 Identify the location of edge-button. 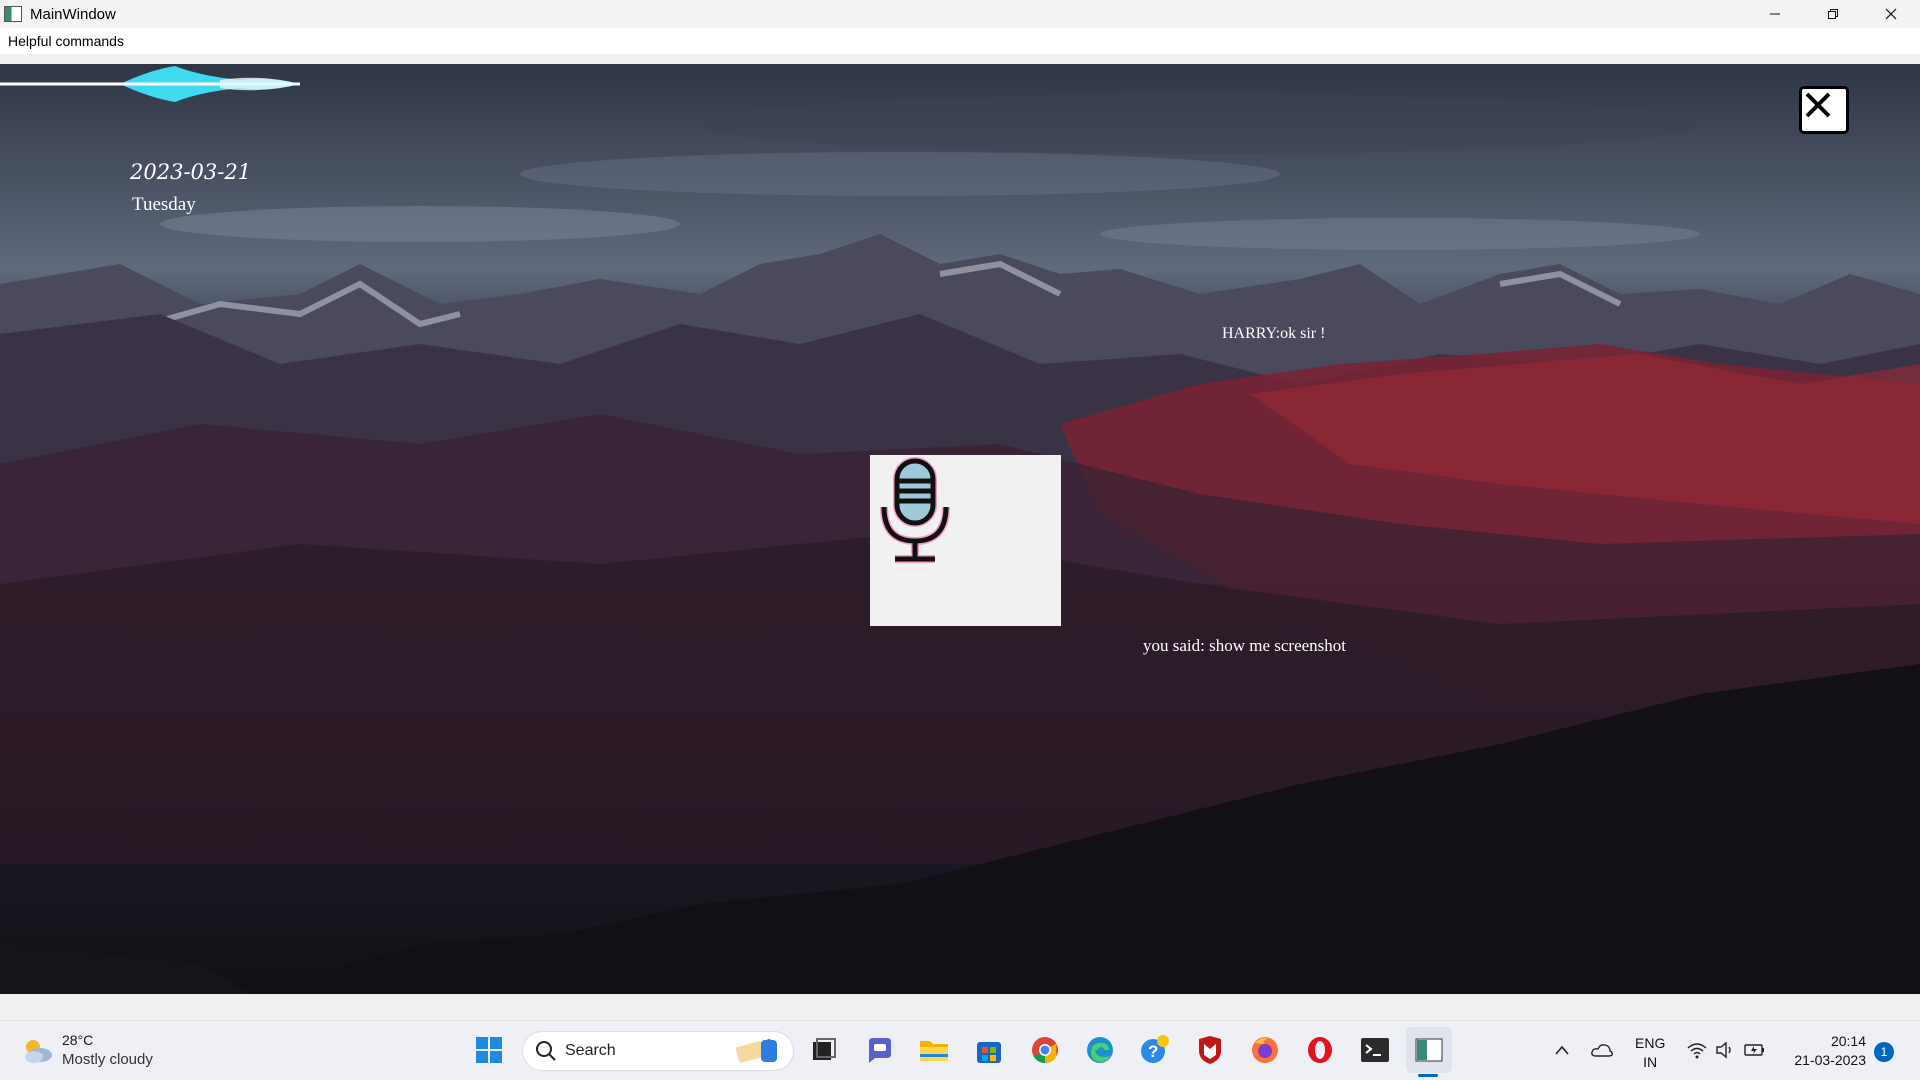
(1100, 1050).